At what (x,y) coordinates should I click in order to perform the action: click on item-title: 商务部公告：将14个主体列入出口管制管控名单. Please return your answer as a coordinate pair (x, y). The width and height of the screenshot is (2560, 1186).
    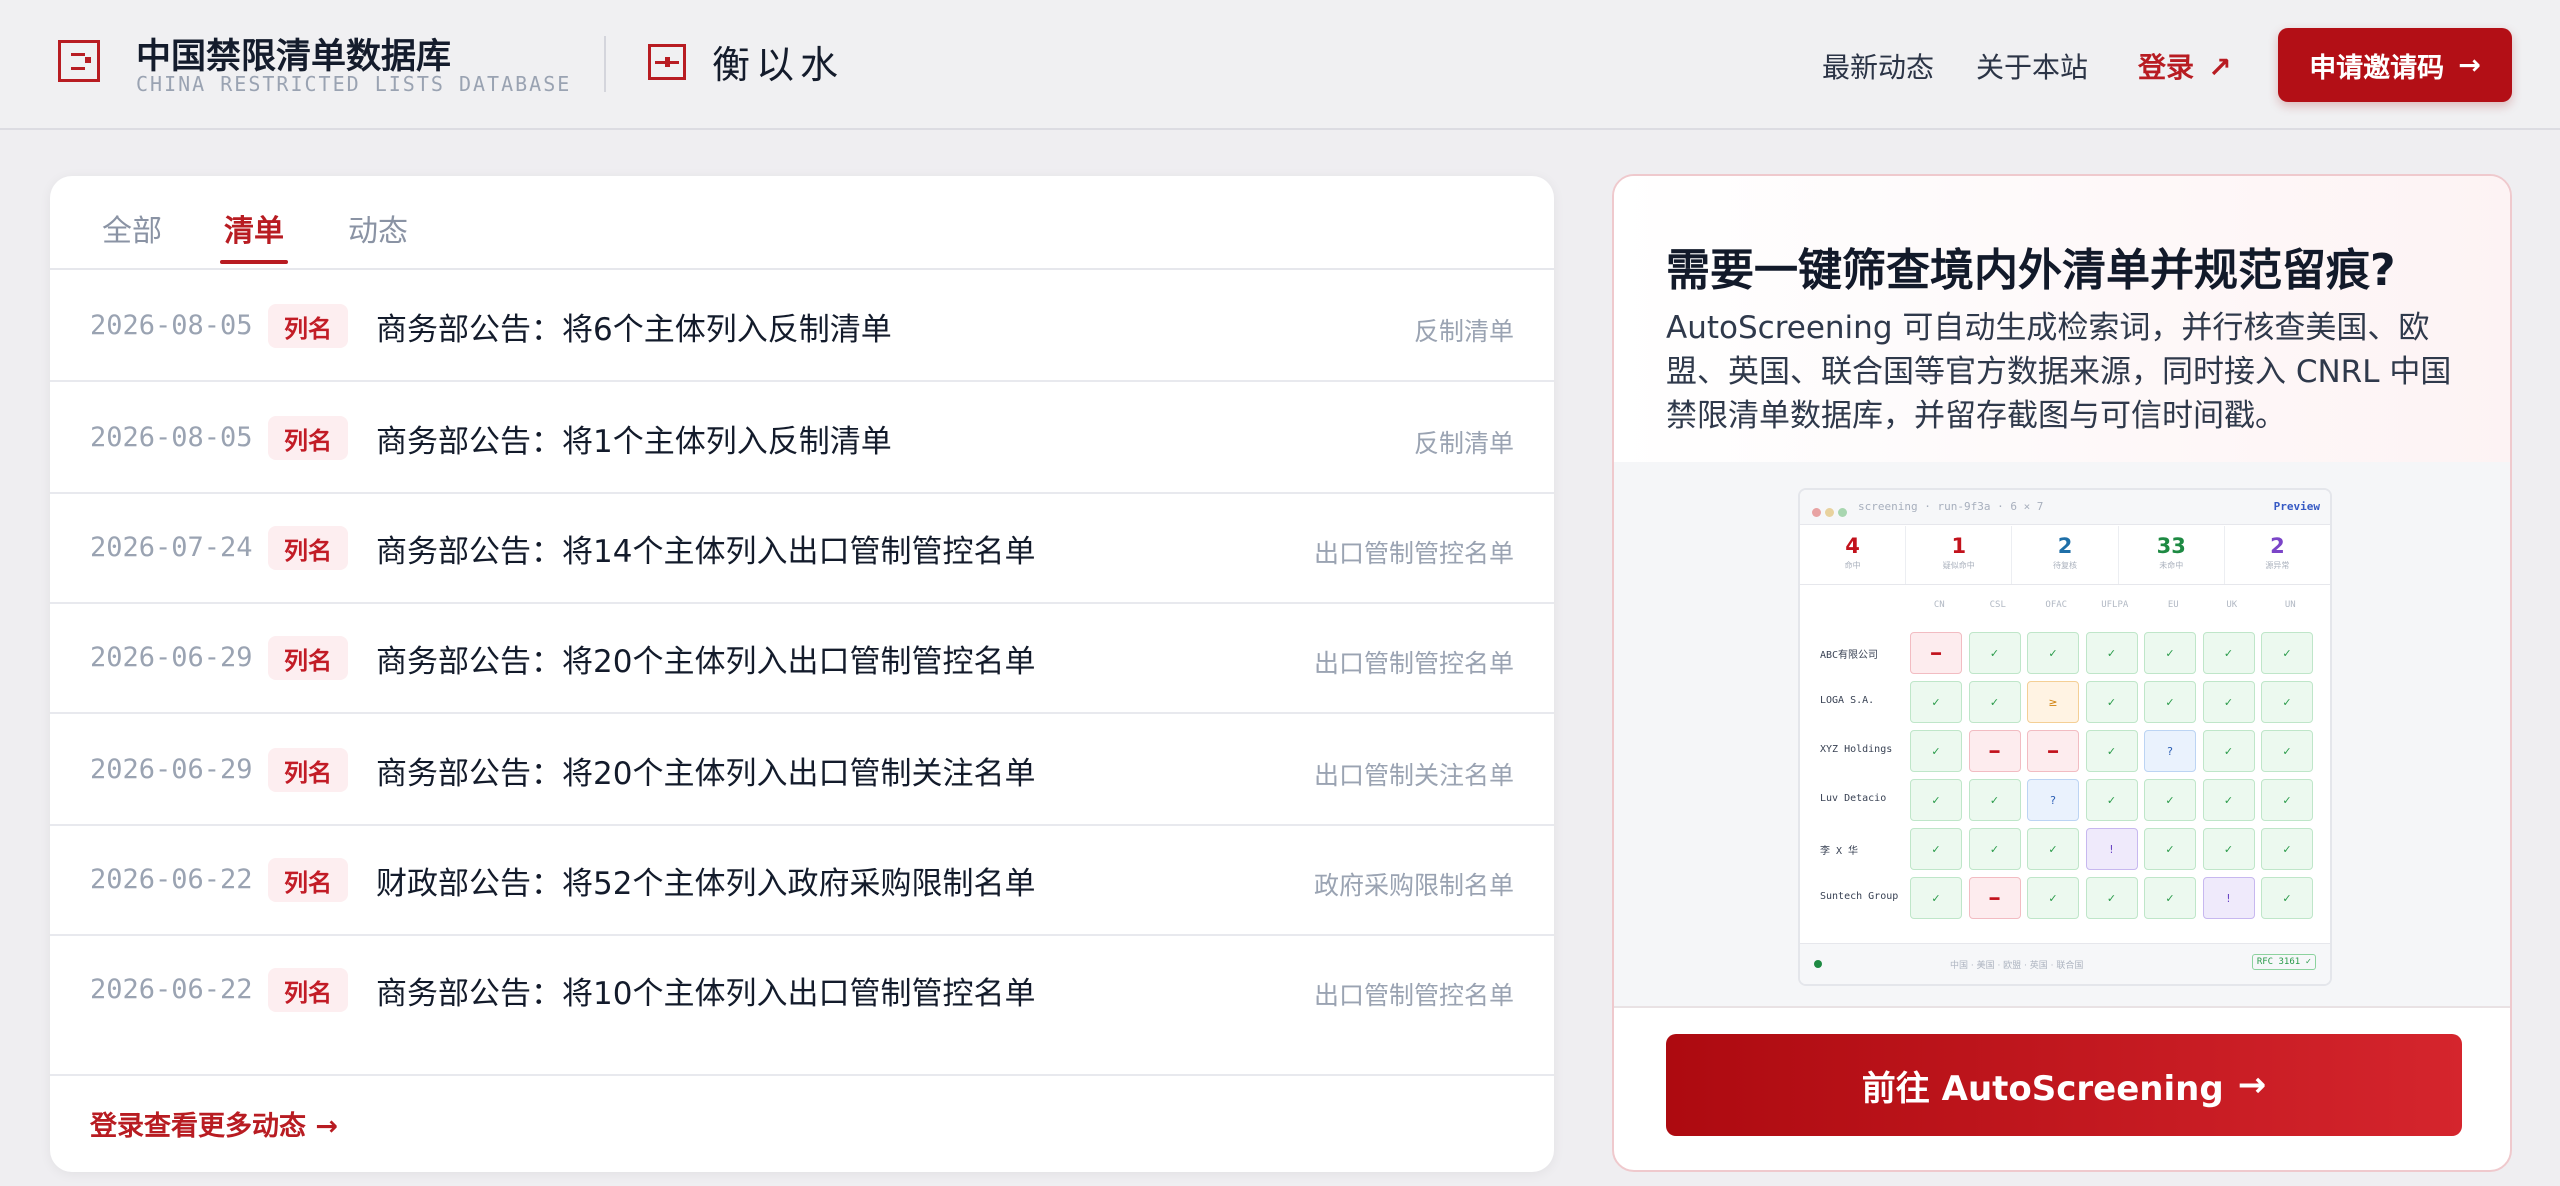
    Looking at the image, I should click on (705, 548).